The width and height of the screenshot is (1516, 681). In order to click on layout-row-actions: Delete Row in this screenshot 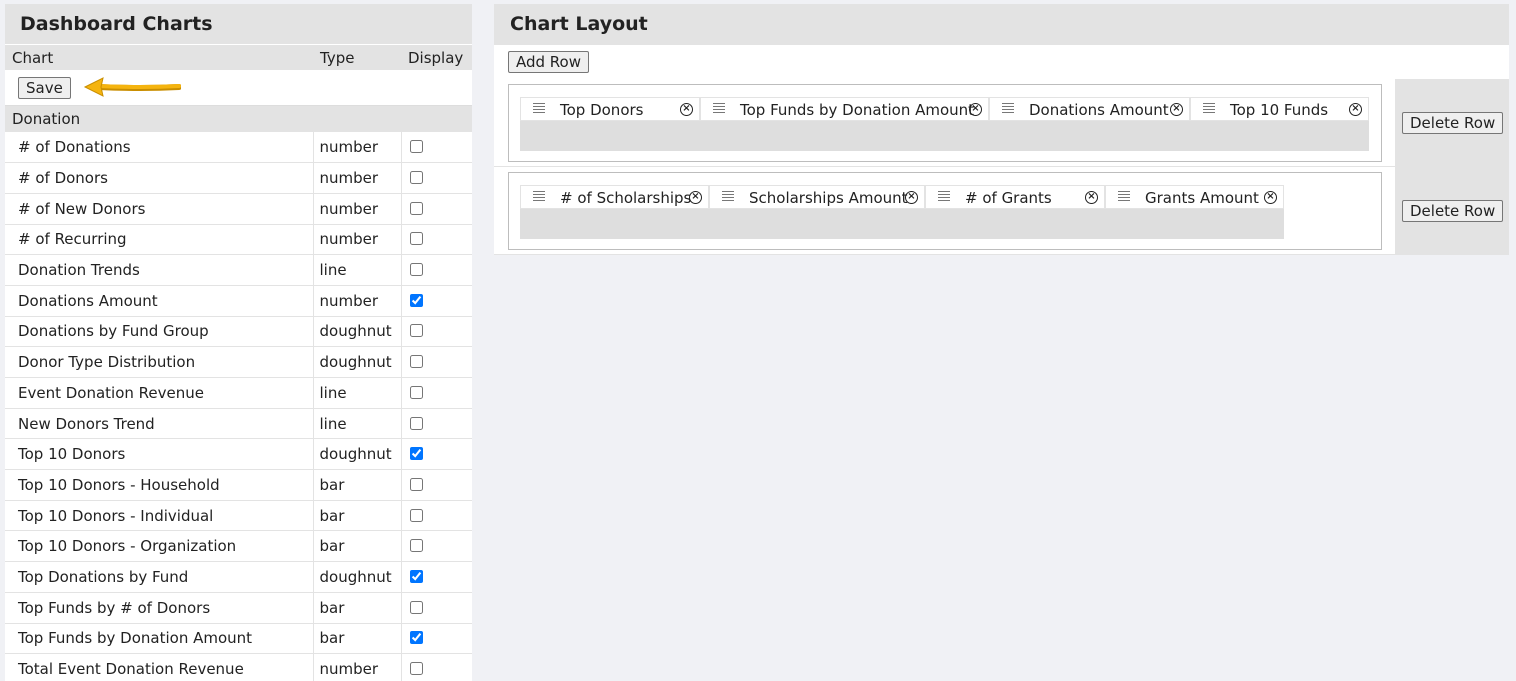, I will do `click(1452, 122)`.